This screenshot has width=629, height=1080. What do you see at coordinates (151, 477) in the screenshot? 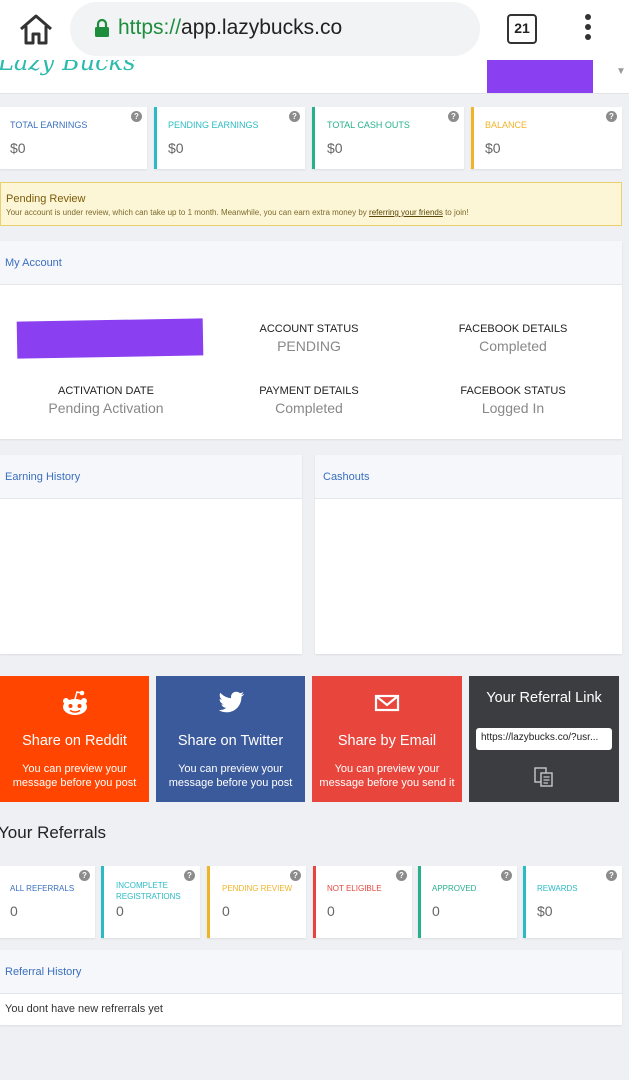
I see `panel-header: Earning History` at bounding box center [151, 477].